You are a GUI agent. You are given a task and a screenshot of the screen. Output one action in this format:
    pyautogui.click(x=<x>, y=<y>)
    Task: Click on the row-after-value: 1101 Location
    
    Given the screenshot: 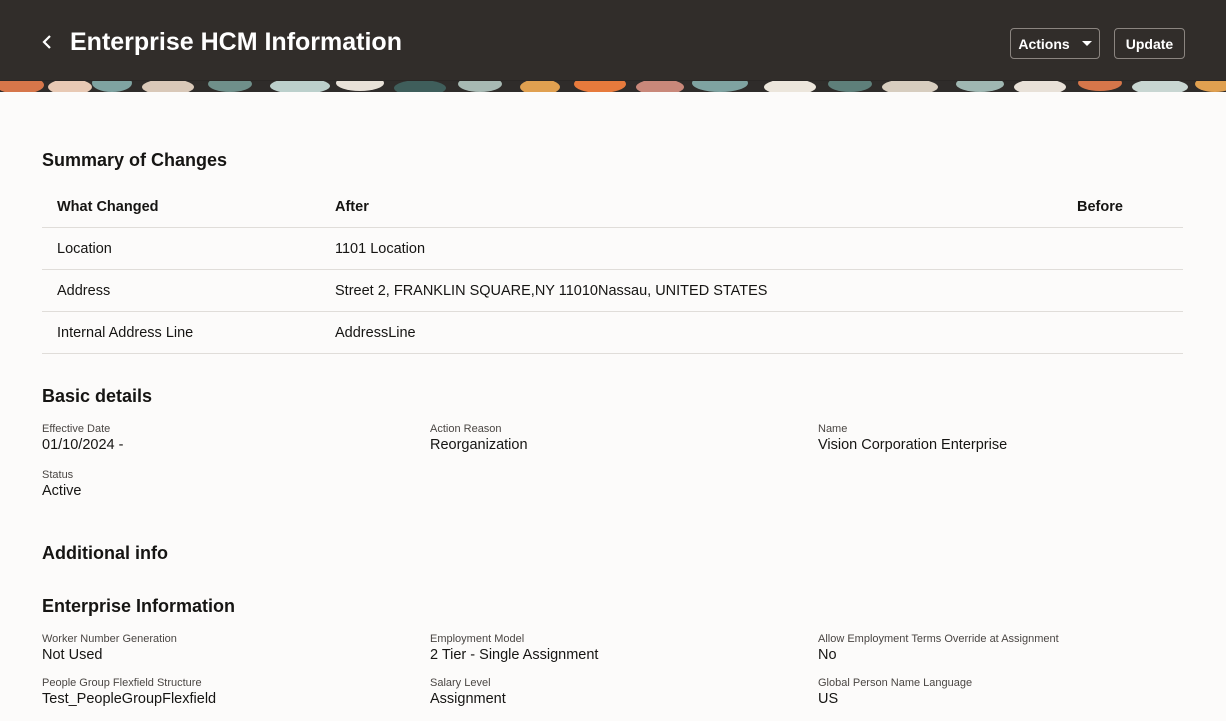 What is the action you would take?
    pyautogui.click(x=380, y=249)
    